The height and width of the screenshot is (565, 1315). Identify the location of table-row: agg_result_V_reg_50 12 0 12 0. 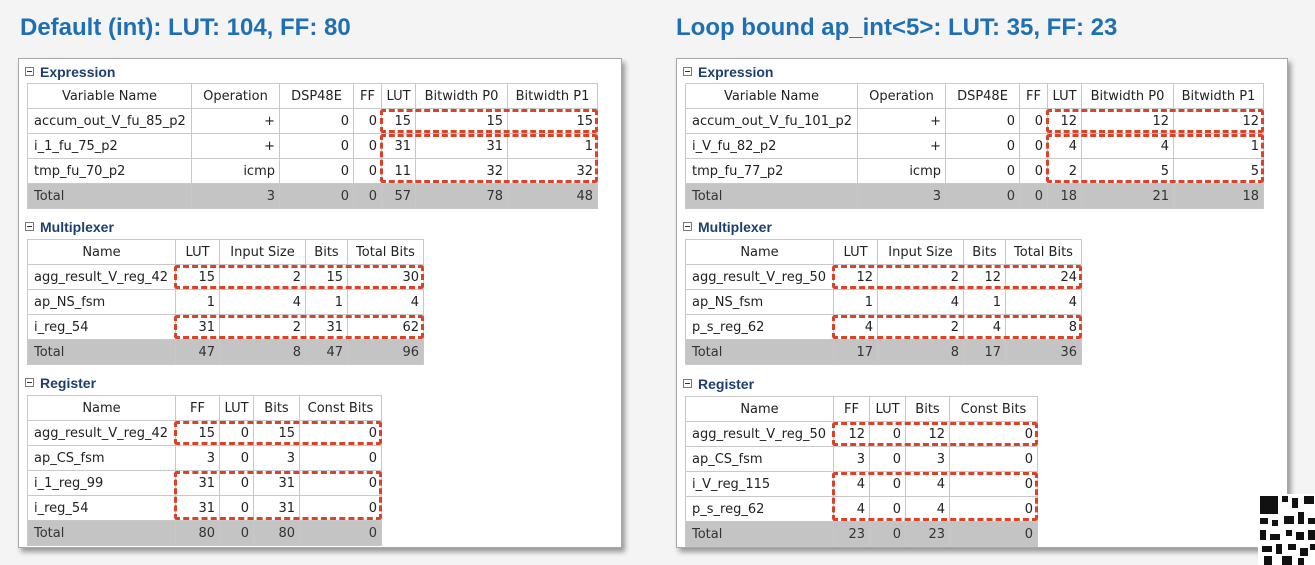
(861, 434).